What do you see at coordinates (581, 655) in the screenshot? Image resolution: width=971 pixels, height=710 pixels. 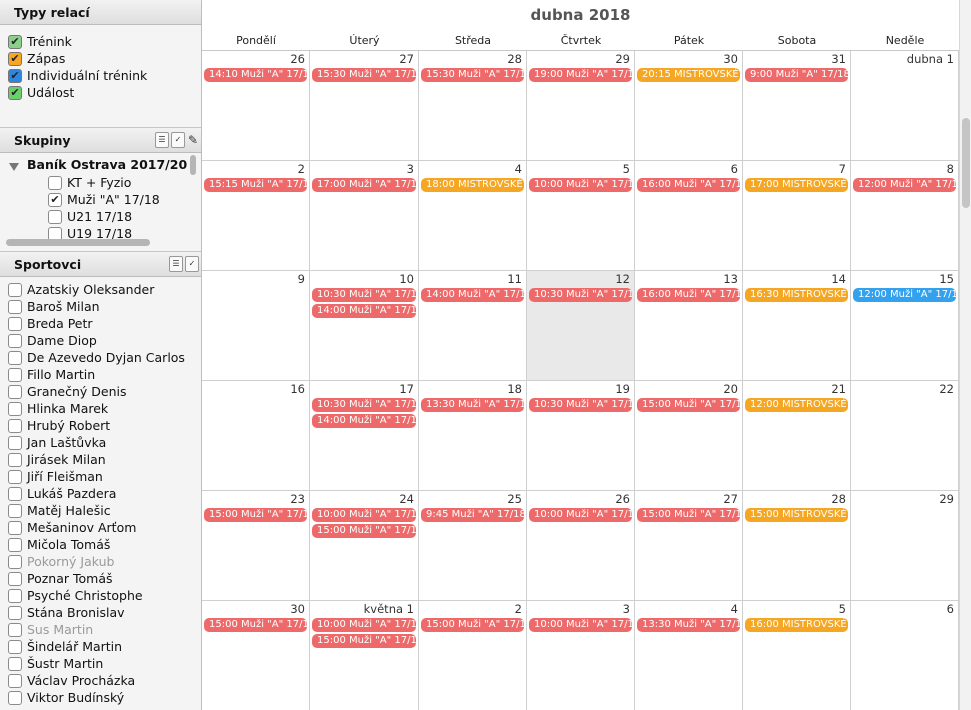 I see `day-cell: 3 10:00 Muži "A" 17/18` at bounding box center [581, 655].